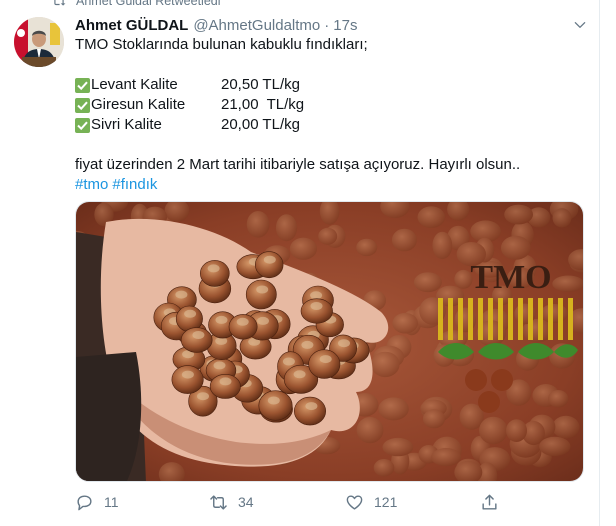 This screenshot has height=526, width=616. I want to click on product-line: Giresun Kalite 21,00 TL/kg, so click(330, 105).